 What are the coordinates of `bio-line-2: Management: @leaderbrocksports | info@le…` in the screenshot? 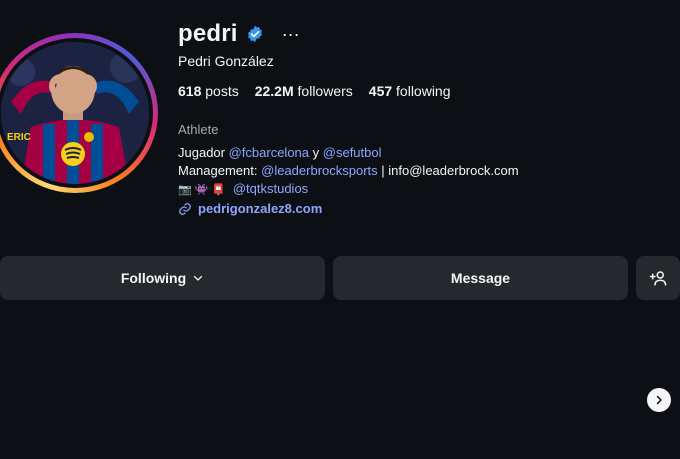 It's located at (348, 171).